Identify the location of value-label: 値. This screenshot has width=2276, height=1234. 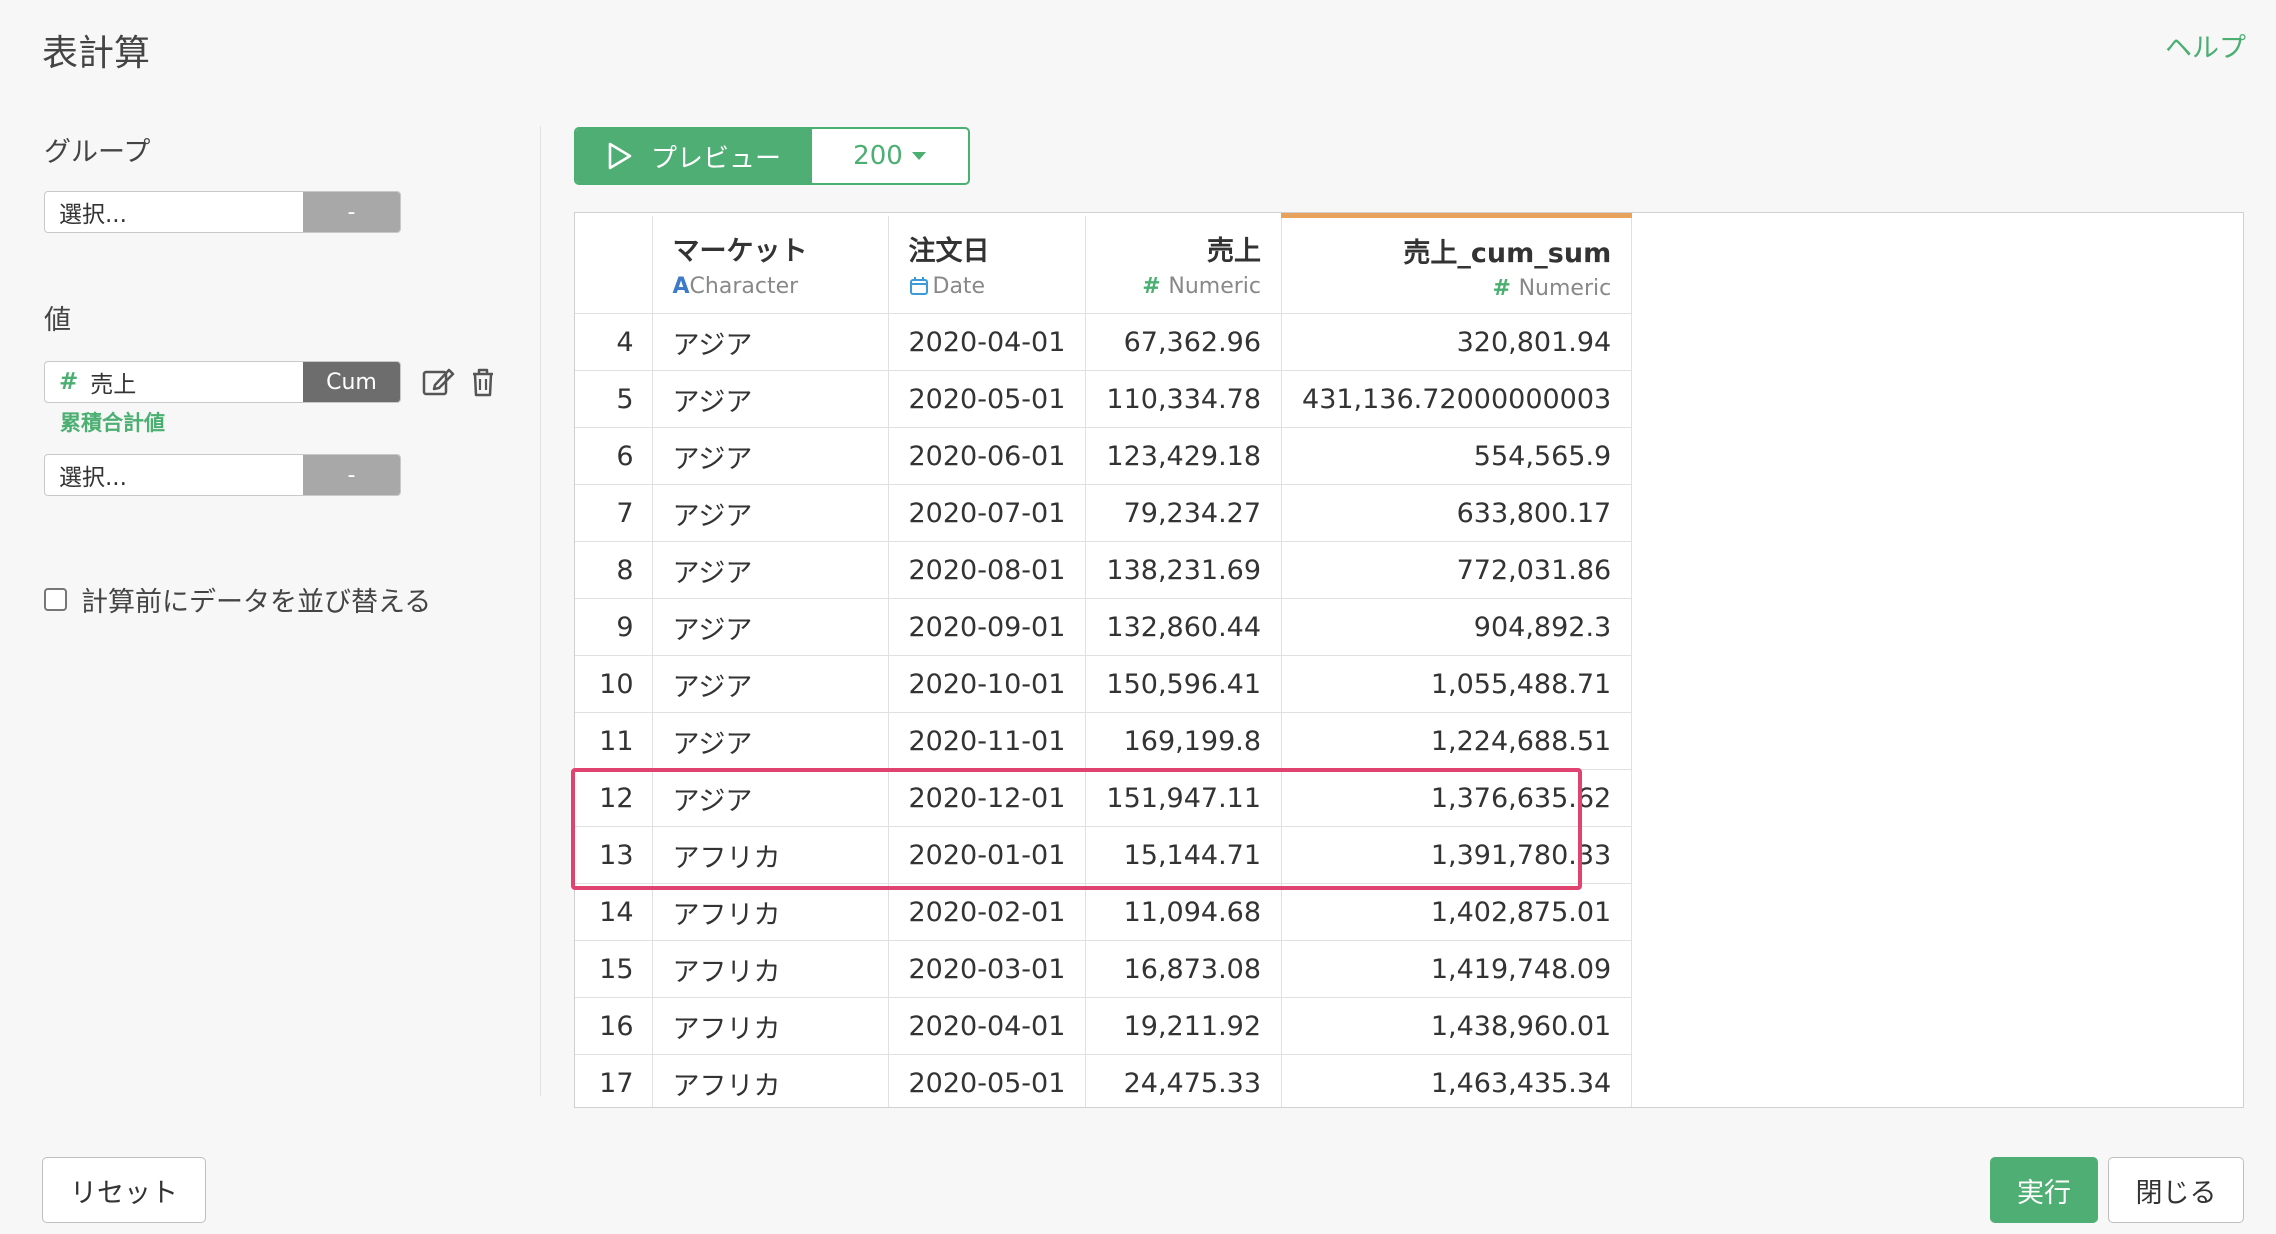
(57, 320).